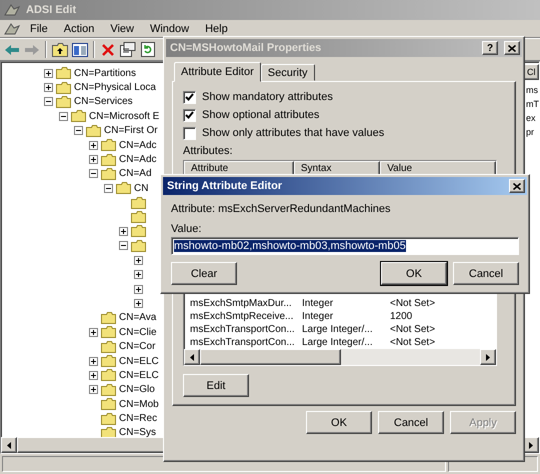 Image resolution: width=540 pixels, height=474 pixels. I want to click on help-button: ?, so click(490, 48).